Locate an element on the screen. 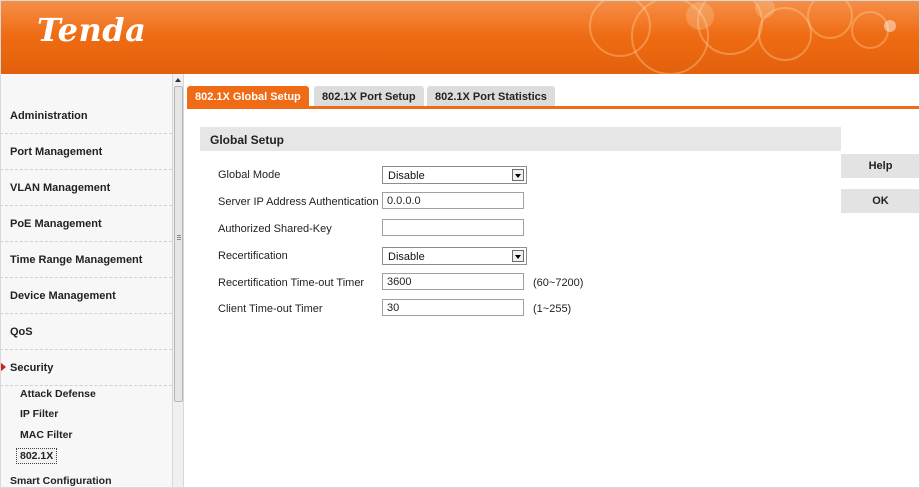 The height and width of the screenshot is (488, 920). tab-802-1x-port-statistics: 802.1X Port Statistics is located at coordinates (491, 97).